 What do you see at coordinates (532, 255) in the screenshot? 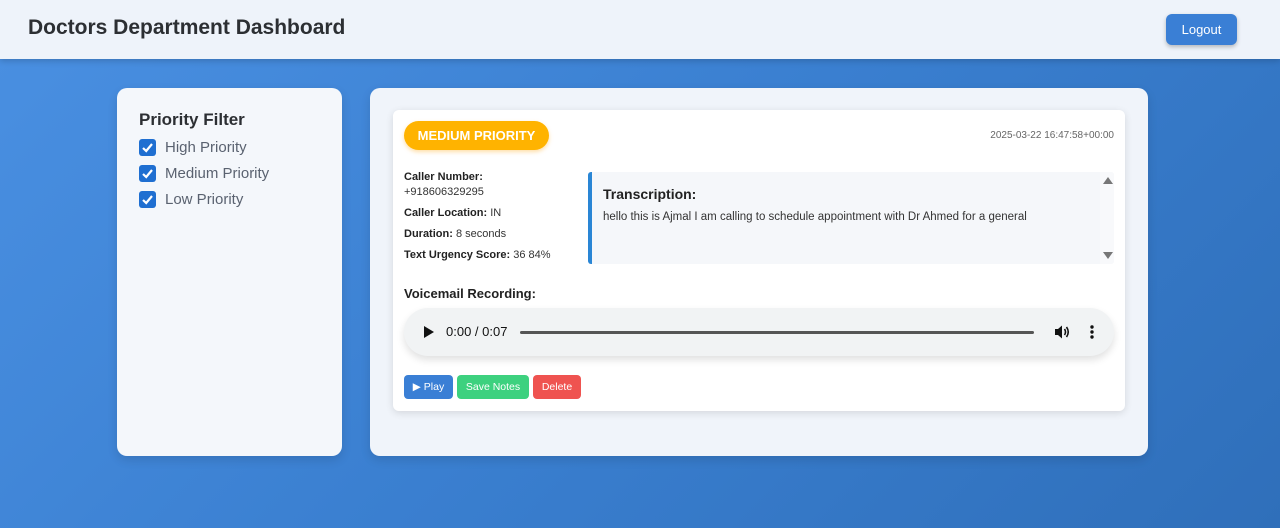
I see `urgency-score: 36 84%` at bounding box center [532, 255].